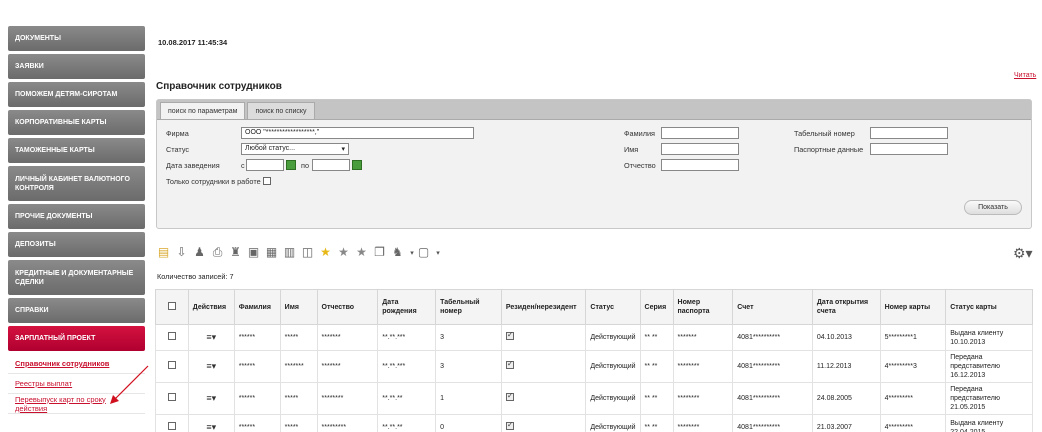  What do you see at coordinates (76, 183) in the screenshot?
I see `sidebar-item-currency-control: ЛИЧНЫЙ КАБИНЕТ ВАЛЮТНОГО КОНТРОЛЯ` at bounding box center [76, 183].